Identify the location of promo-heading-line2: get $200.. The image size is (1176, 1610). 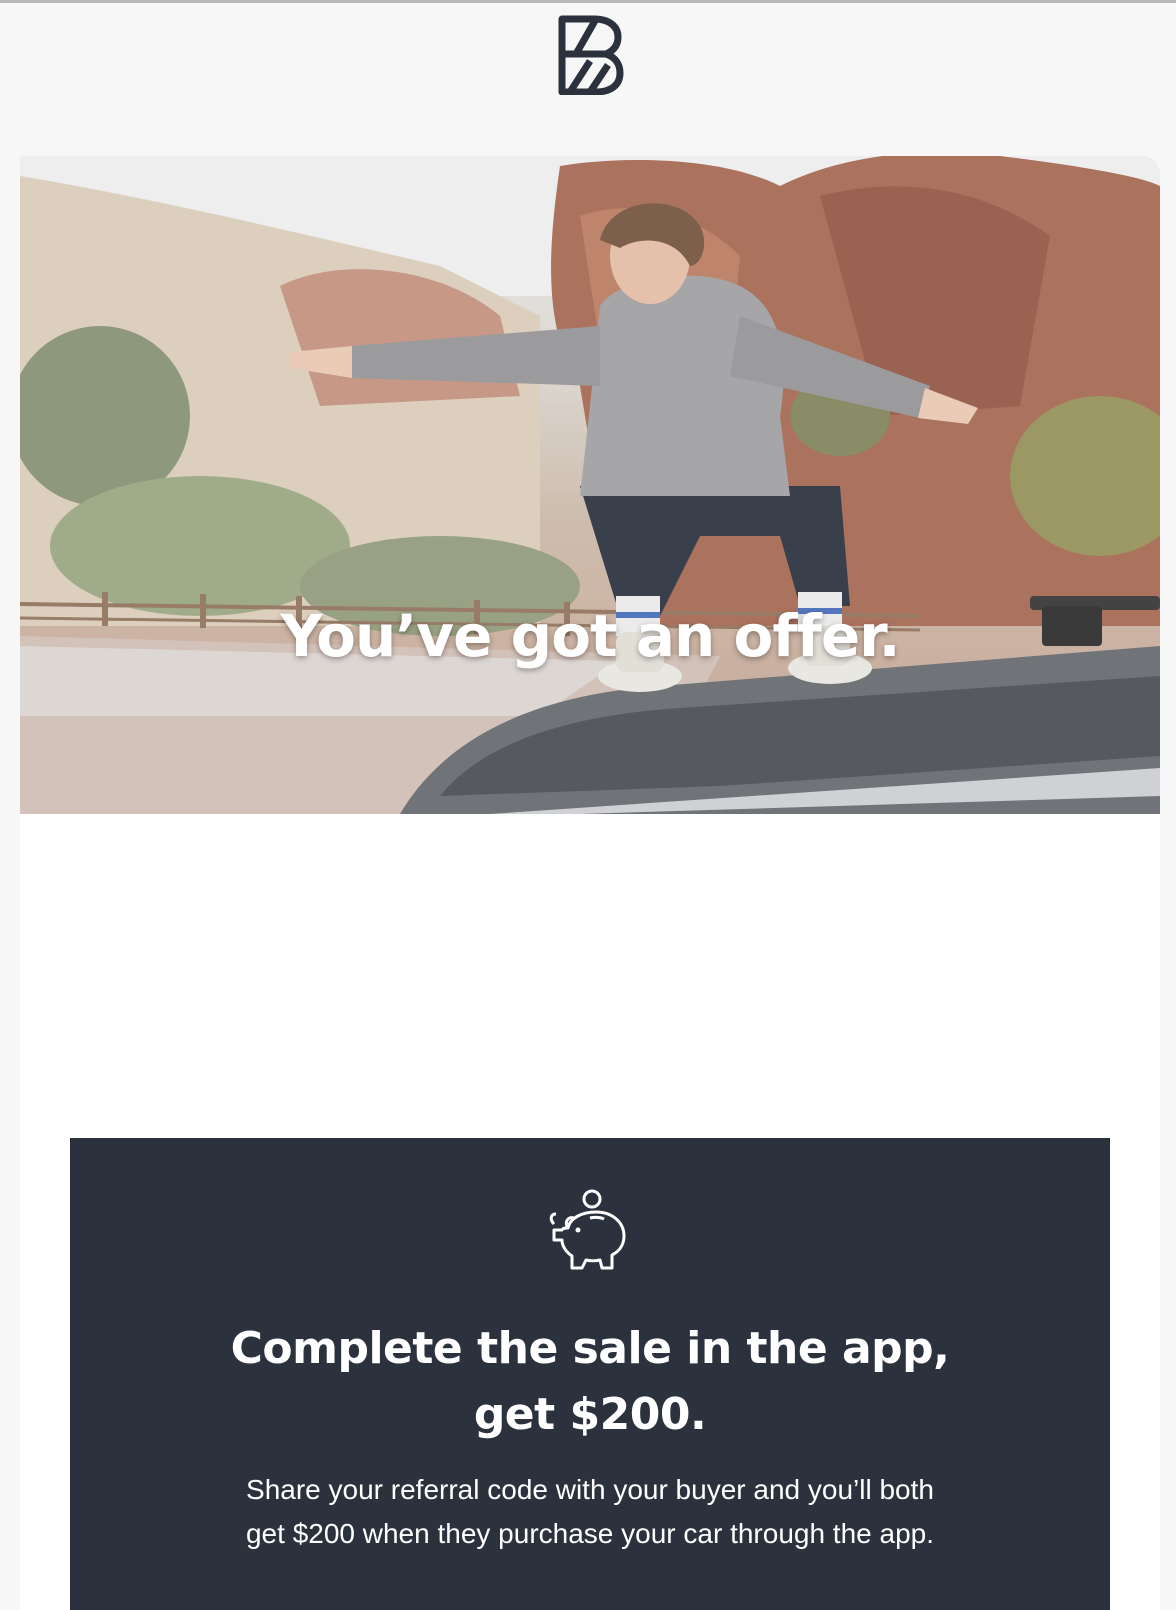
(590, 1414).